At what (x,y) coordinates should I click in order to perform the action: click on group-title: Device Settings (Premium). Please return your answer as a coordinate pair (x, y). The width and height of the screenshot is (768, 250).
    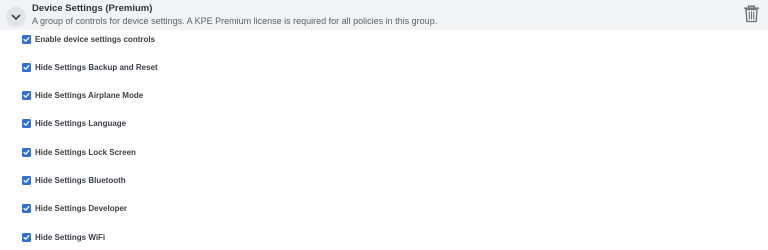
    Looking at the image, I should click on (92, 8).